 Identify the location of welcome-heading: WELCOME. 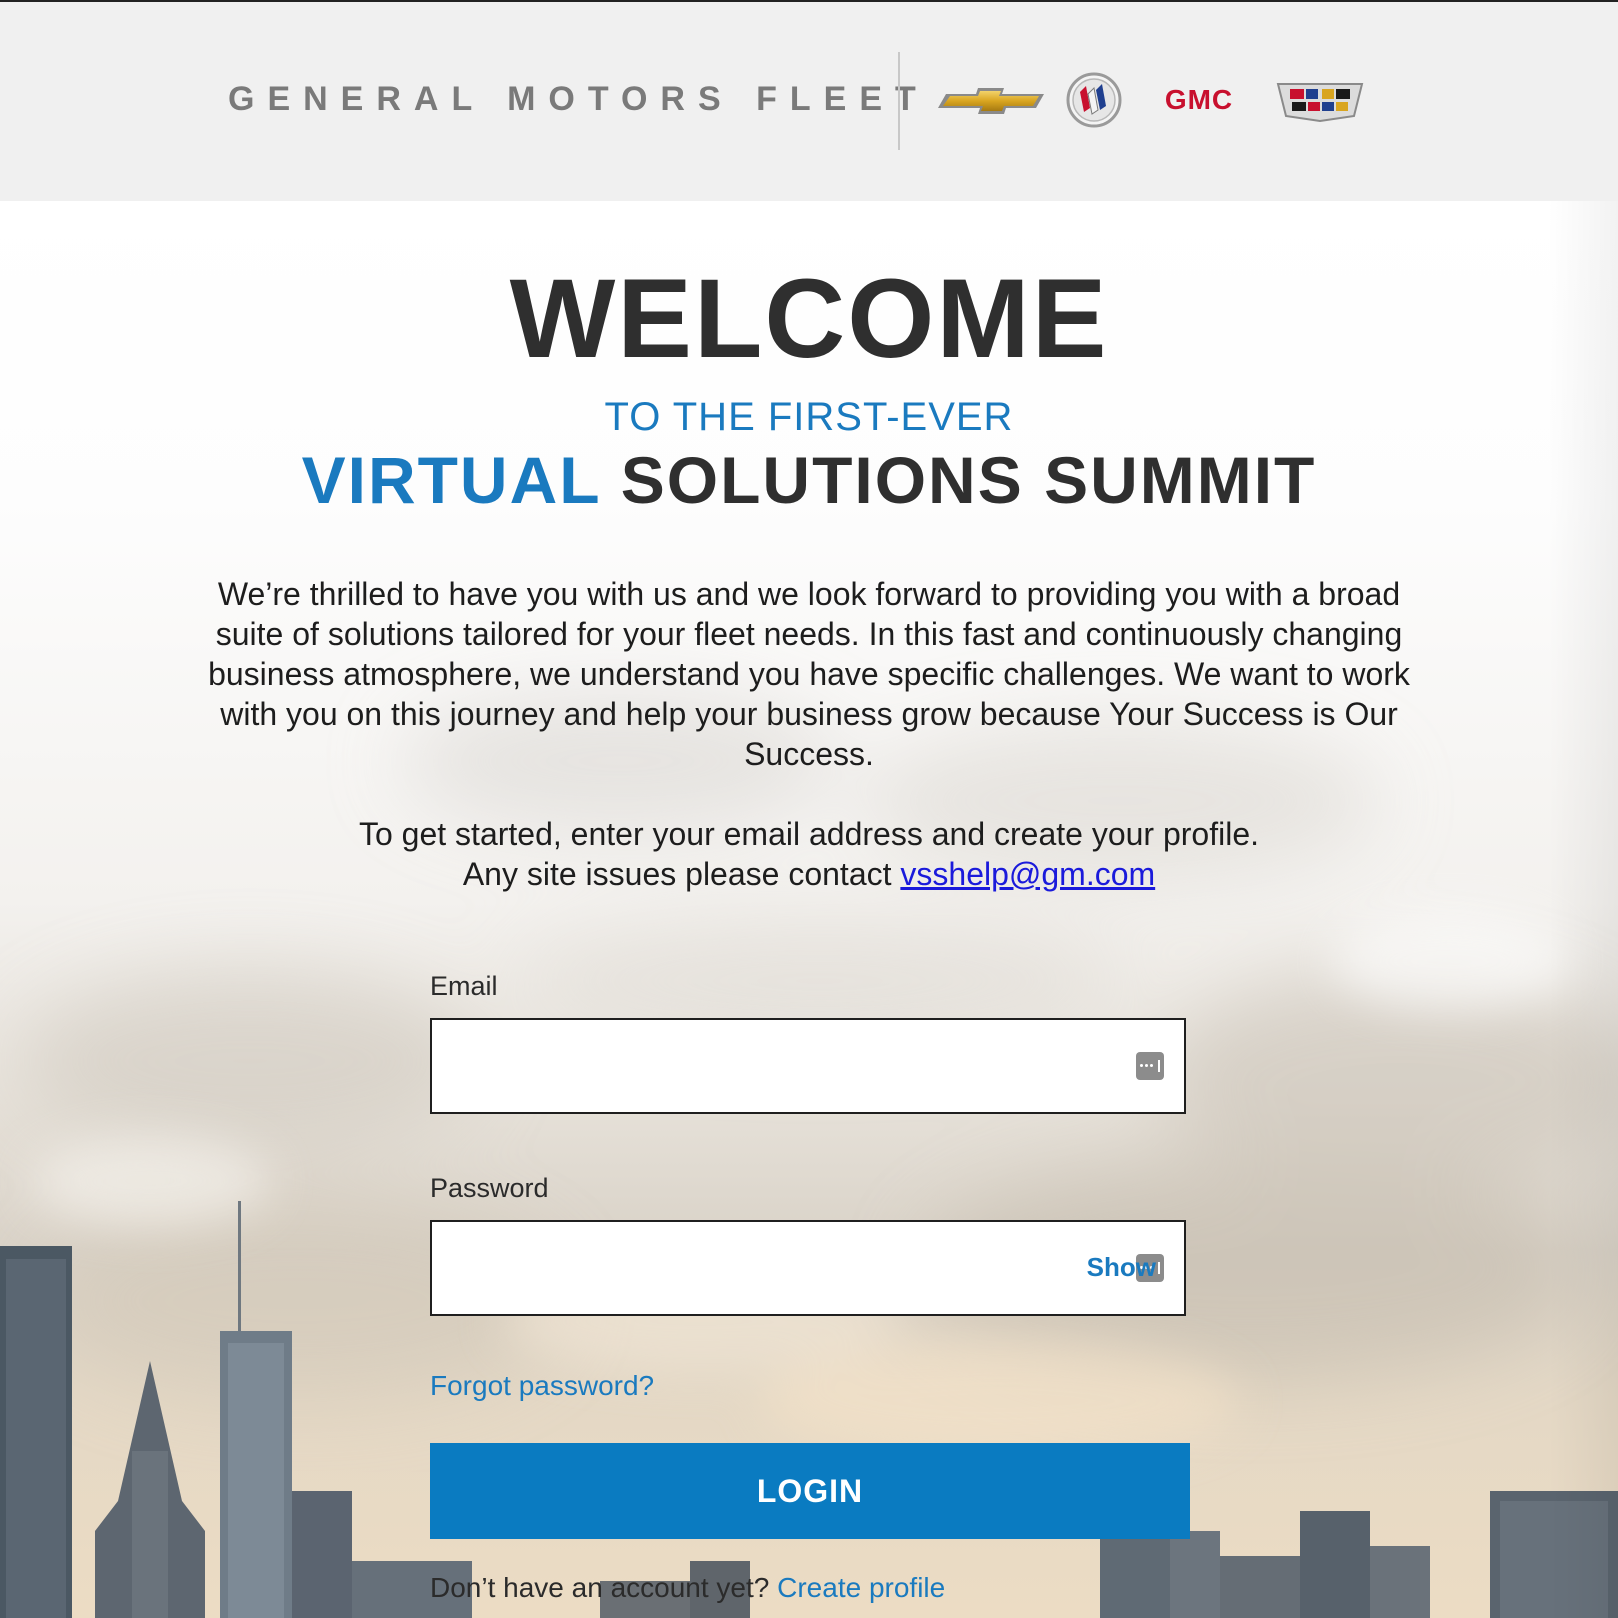
(809, 318).